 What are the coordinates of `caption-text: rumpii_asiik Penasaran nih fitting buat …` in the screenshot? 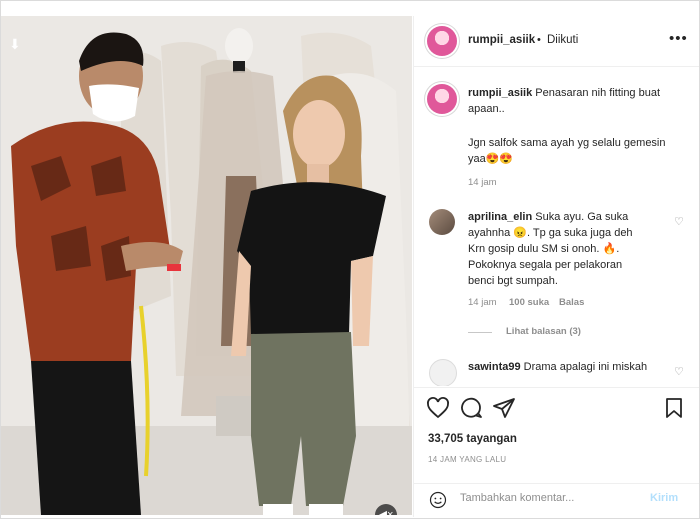 It's located at (578, 101).